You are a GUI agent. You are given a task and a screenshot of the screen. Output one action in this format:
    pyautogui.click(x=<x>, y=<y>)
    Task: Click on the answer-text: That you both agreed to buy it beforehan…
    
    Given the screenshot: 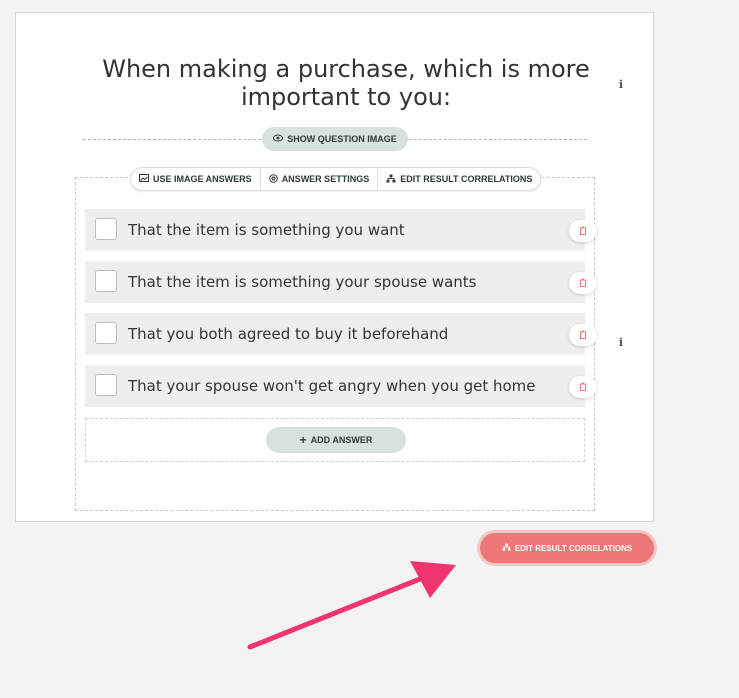 What is the action you would take?
    pyautogui.click(x=288, y=334)
    